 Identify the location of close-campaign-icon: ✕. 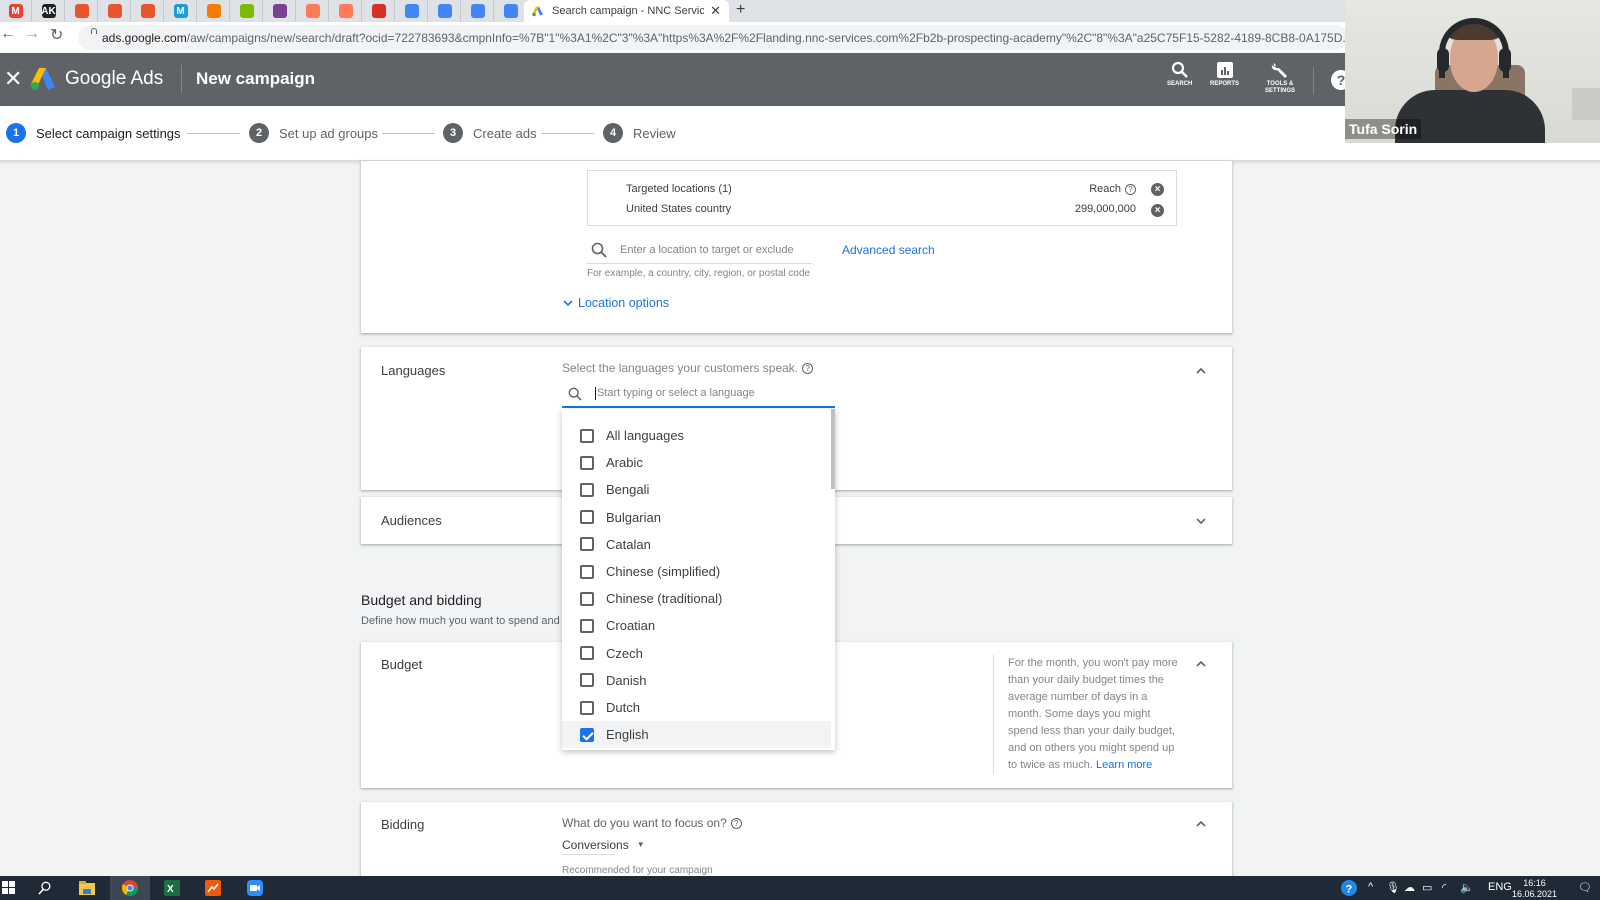
(13, 79).